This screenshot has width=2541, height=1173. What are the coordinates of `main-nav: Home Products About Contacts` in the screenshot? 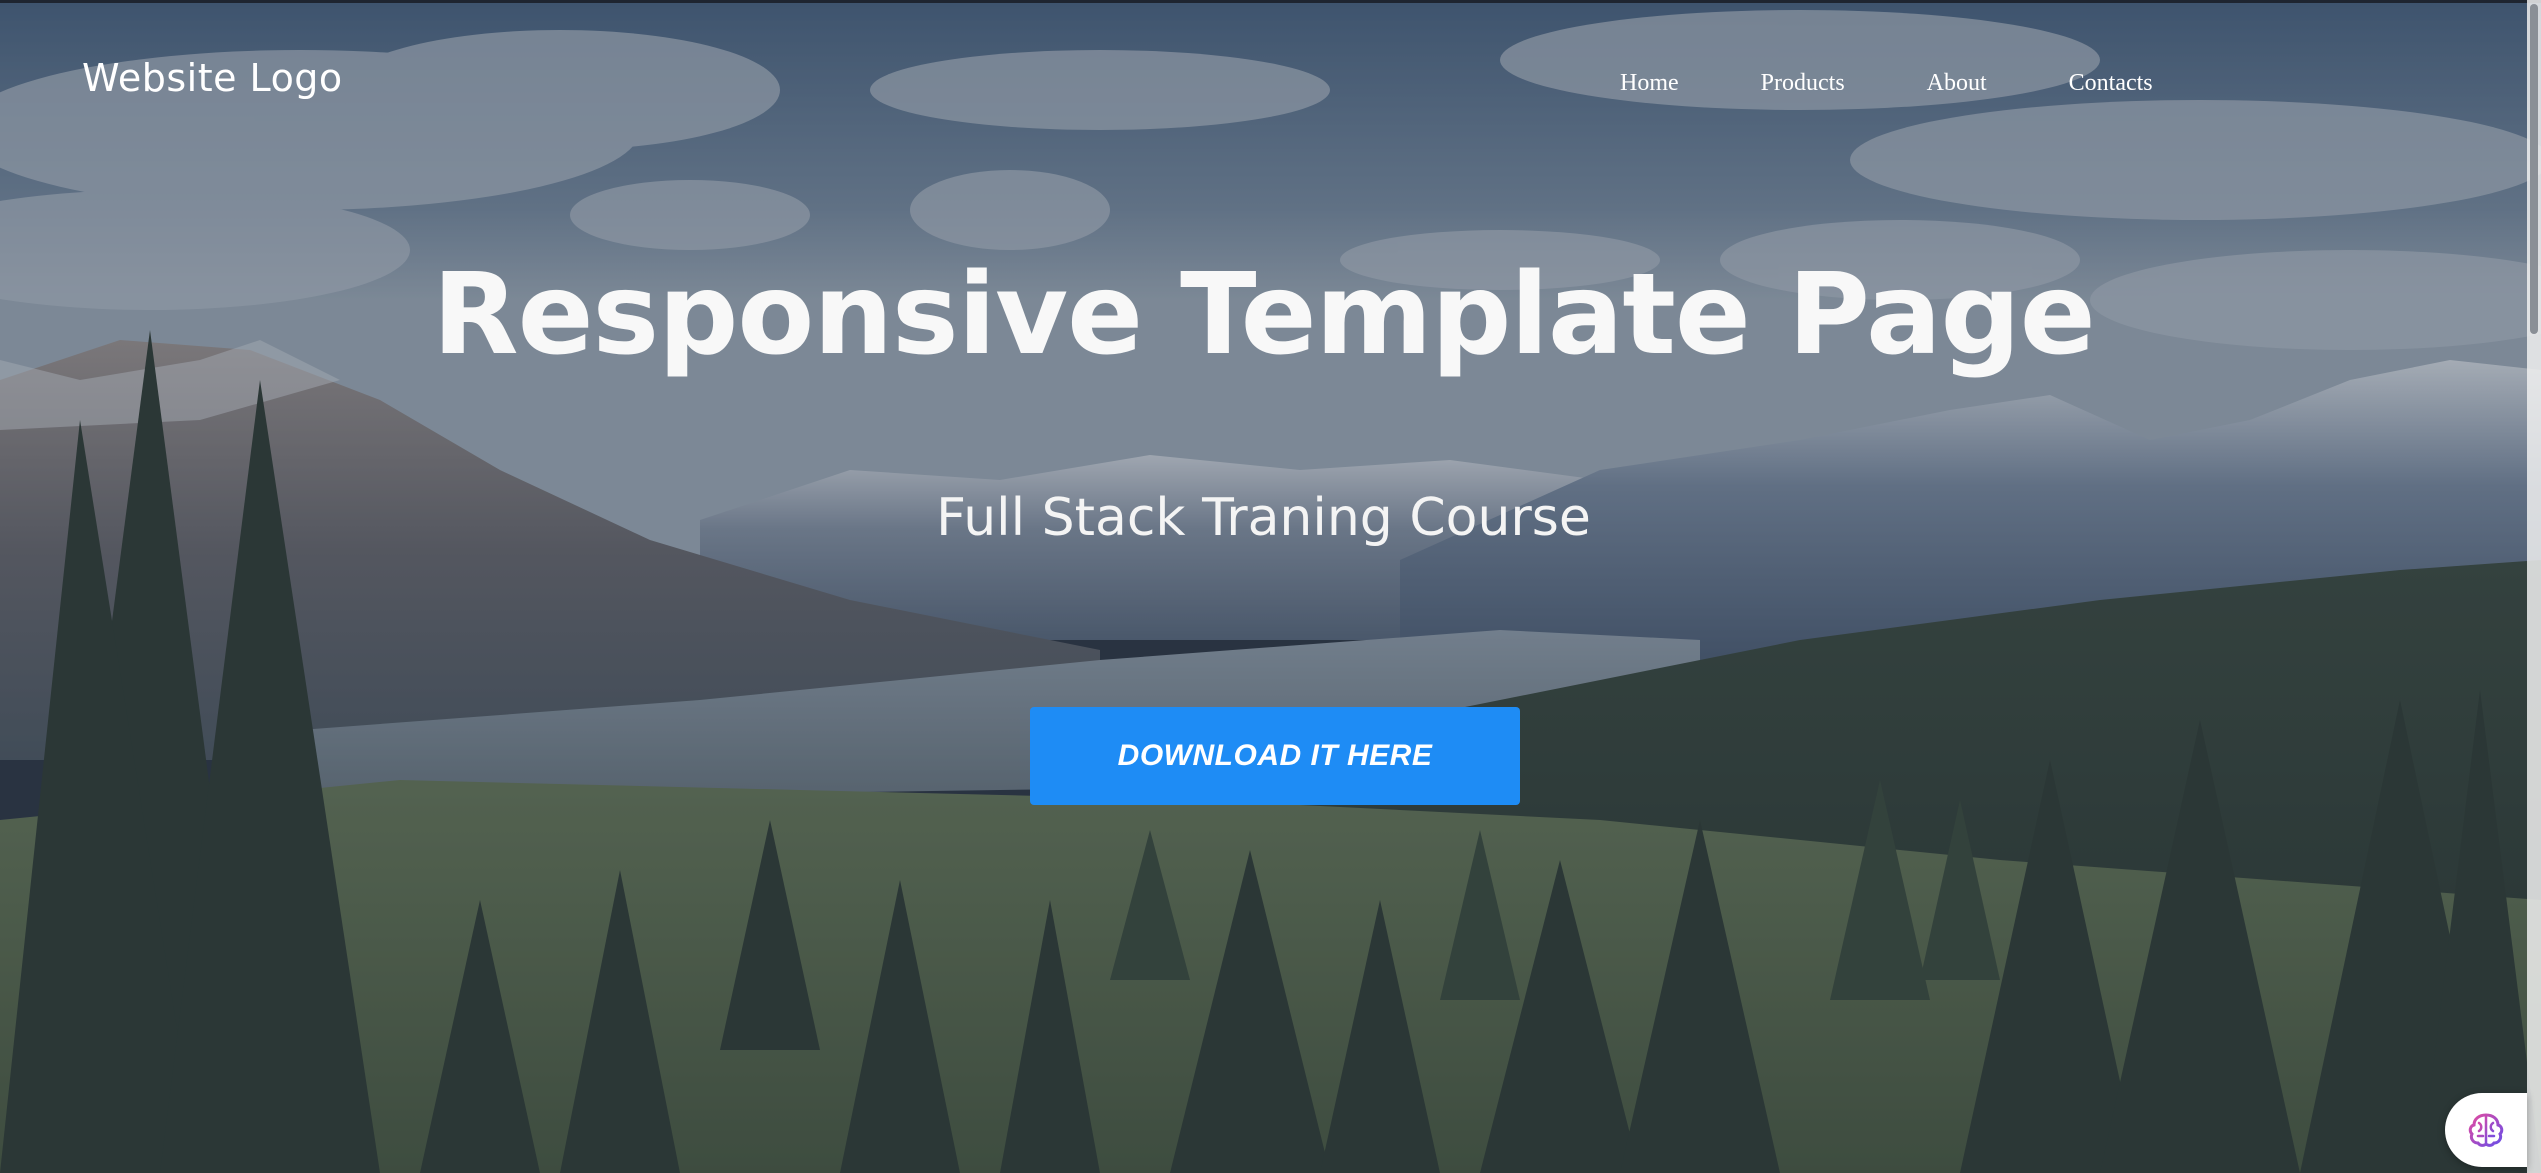 It's located at (1886, 83).